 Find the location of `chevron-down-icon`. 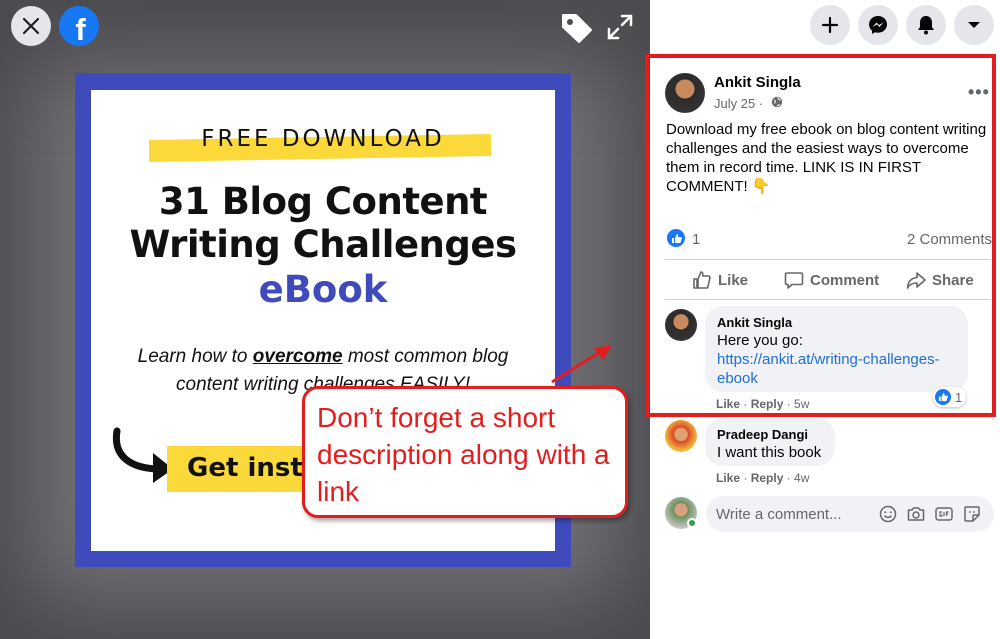

chevron-down-icon is located at coordinates (974, 25).